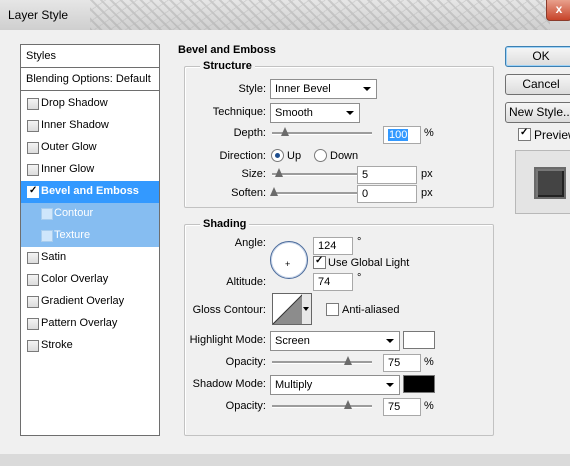 The height and width of the screenshot is (466, 570). Describe the element at coordinates (250, 243) in the screenshot. I see `angle-label: Angle:` at that location.